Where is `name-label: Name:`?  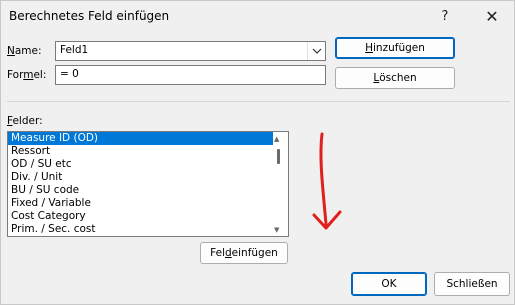
name-label: Name: is located at coordinates (24, 51).